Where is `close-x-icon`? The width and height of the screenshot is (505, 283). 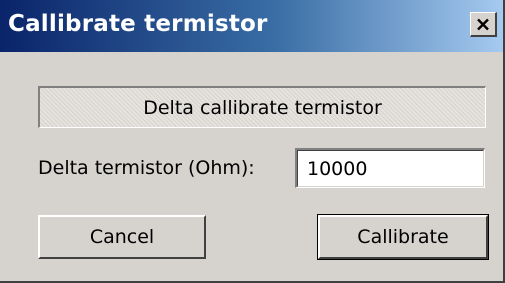
close-x-icon is located at coordinates (483, 24).